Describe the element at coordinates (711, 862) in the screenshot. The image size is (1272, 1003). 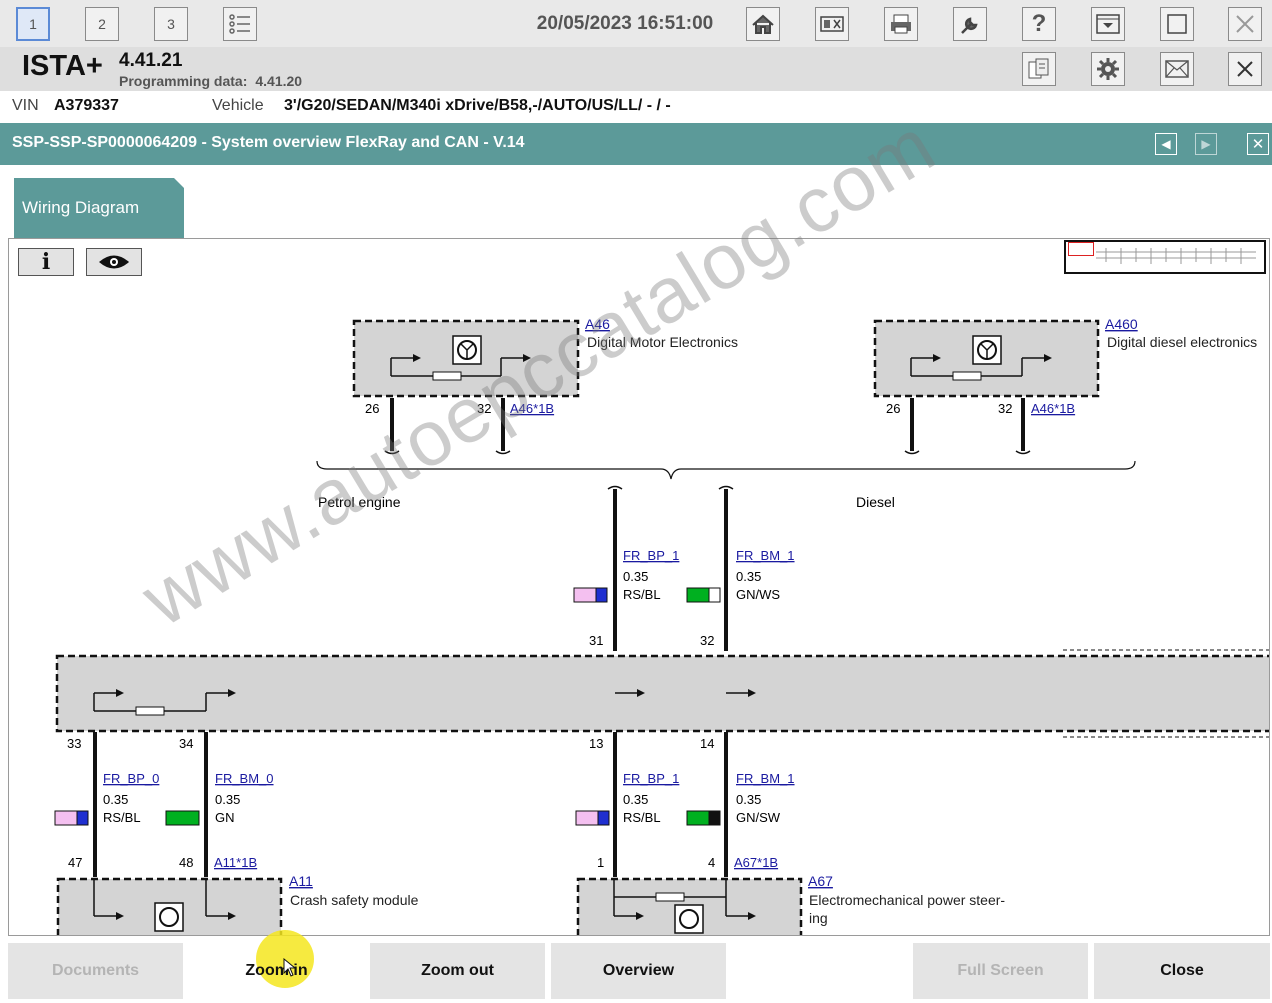
I see `pin-4: 4` at that location.